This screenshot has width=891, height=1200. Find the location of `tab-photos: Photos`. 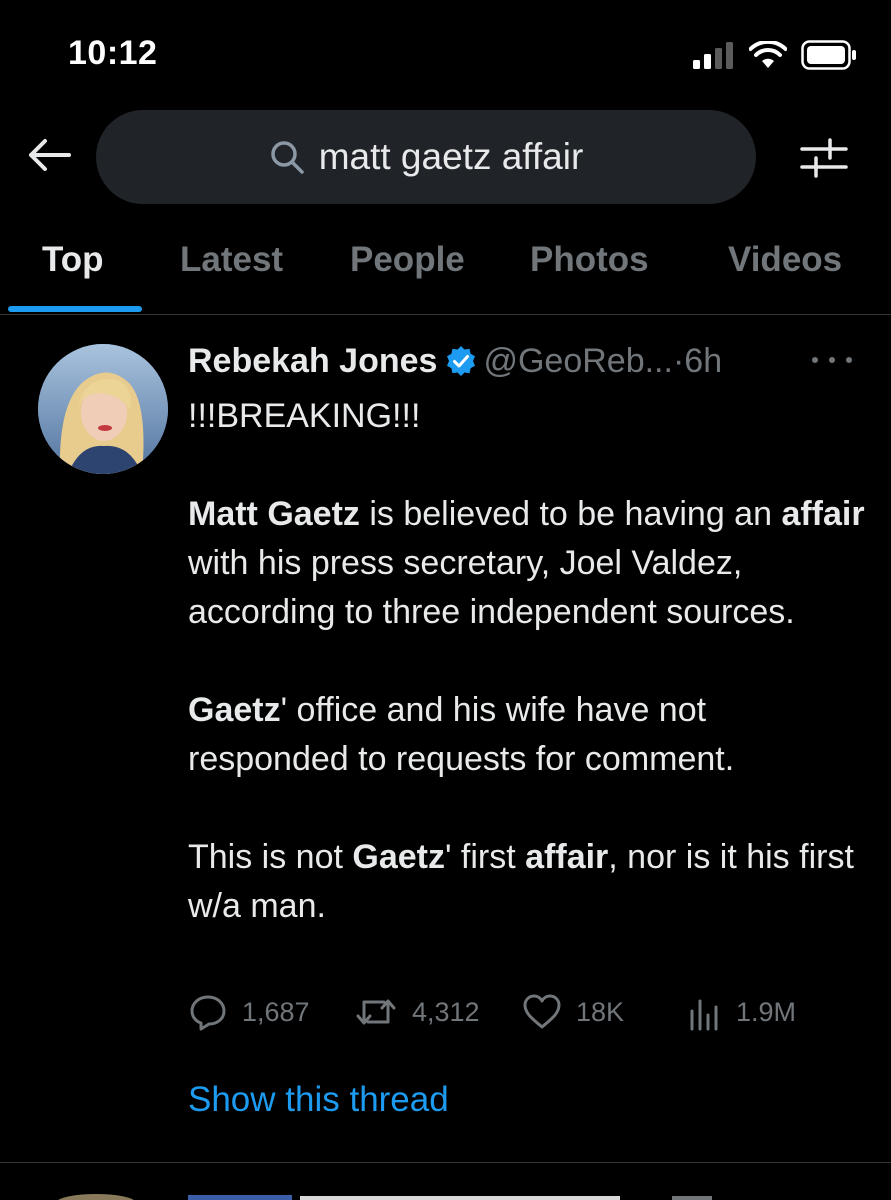

tab-photos: Photos is located at coordinates (589, 260).